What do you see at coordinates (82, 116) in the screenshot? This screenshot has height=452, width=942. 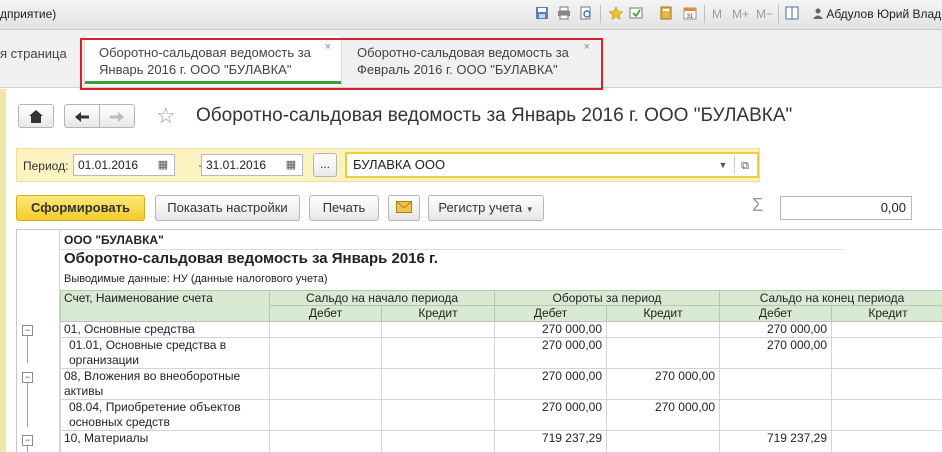 I see `back-button` at bounding box center [82, 116].